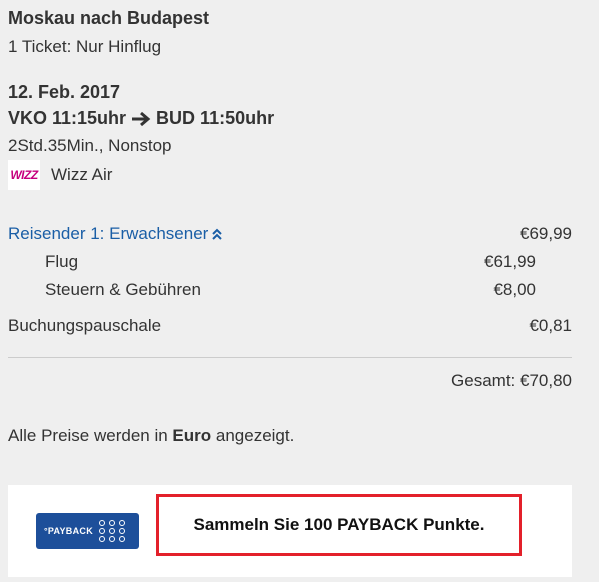 The image size is (599, 582). I want to click on flight-date: 12. Feb. 2017, so click(64, 92).